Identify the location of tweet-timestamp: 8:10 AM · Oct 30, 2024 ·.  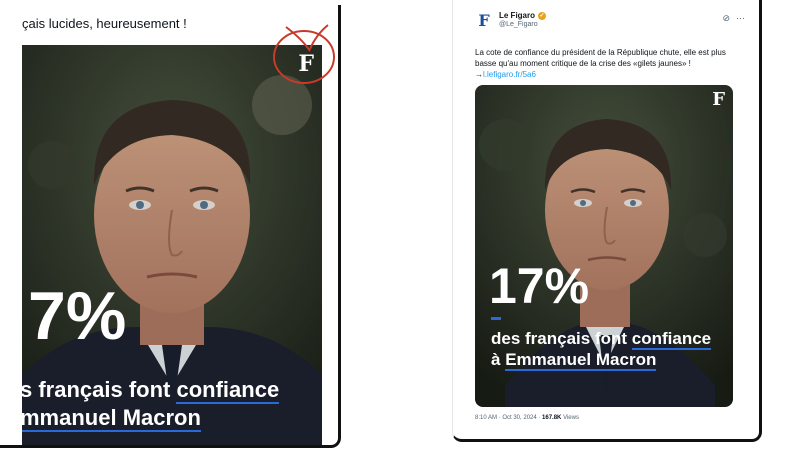
(508, 418).